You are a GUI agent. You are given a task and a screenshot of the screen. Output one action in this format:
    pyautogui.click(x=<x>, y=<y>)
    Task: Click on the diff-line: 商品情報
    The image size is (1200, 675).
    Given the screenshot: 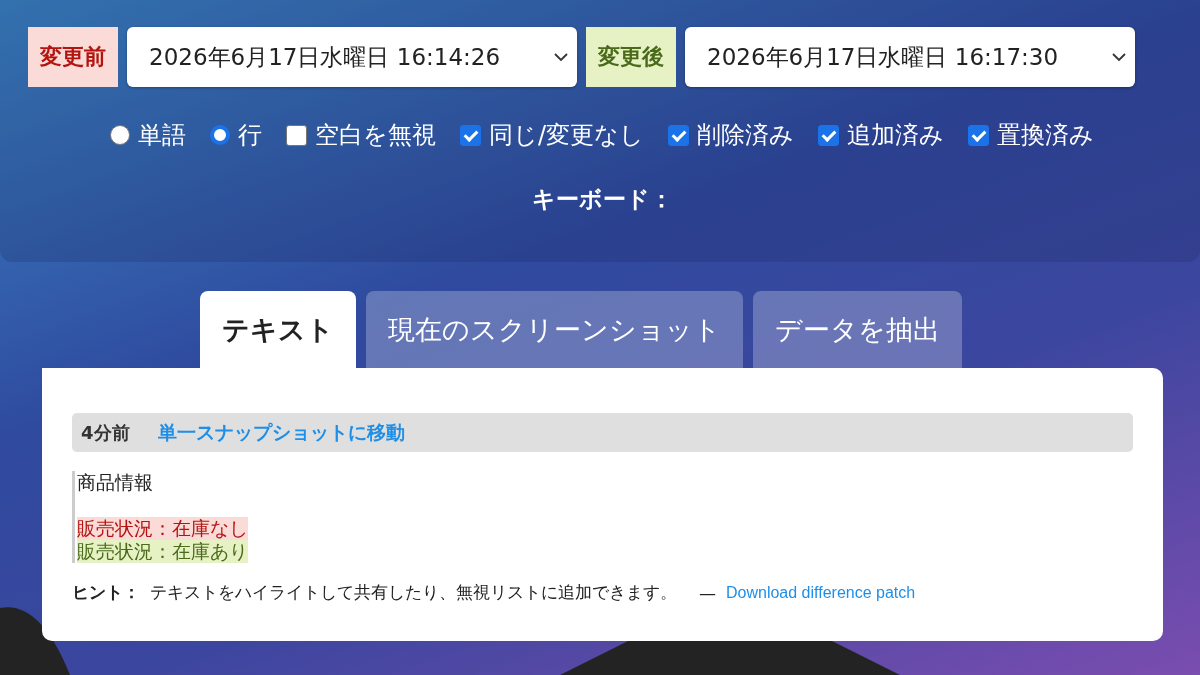 What is the action you would take?
    pyautogui.click(x=115, y=482)
    